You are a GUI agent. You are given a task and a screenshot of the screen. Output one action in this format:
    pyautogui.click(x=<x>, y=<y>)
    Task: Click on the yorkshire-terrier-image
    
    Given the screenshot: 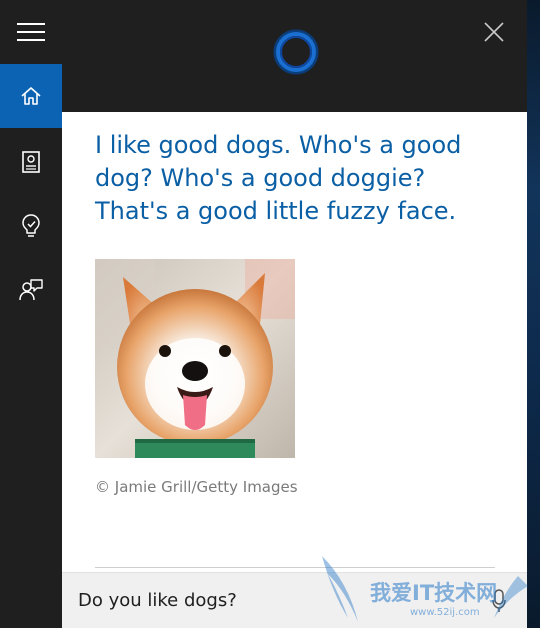 What is the action you would take?
    pyautogui.click(x=195, y=358)
    